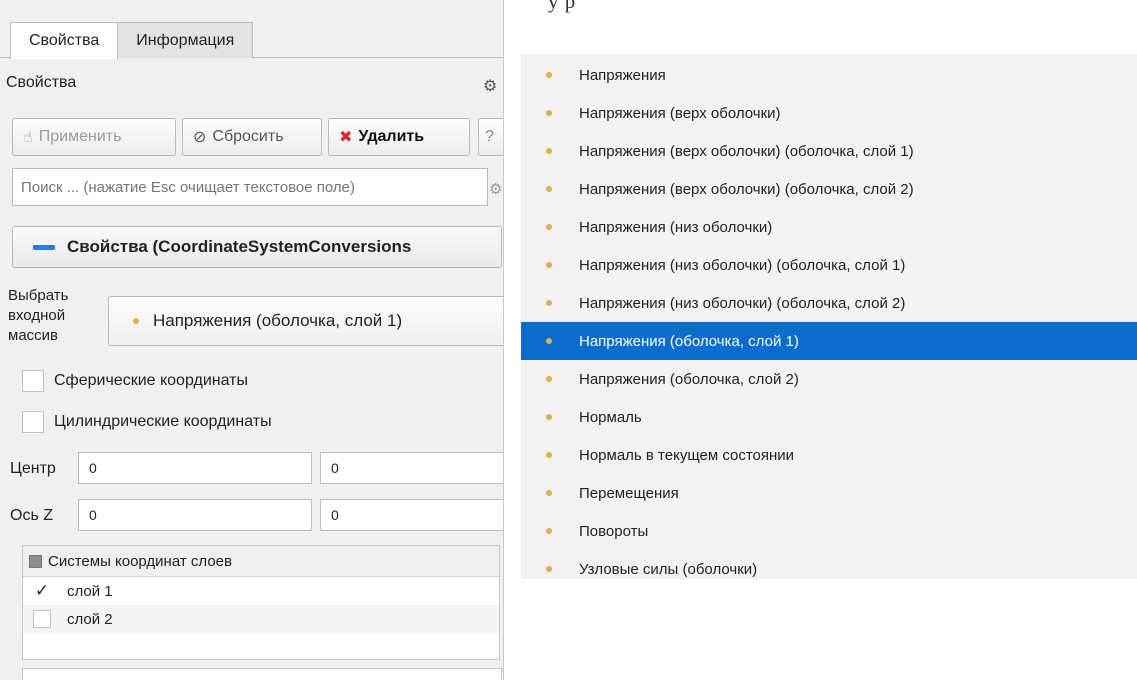 The width and height of the screenshot is (1137, 680). Describe the element at coordinates (411, 468) in the screenshot. I see `center-y-input: 0` at that location.